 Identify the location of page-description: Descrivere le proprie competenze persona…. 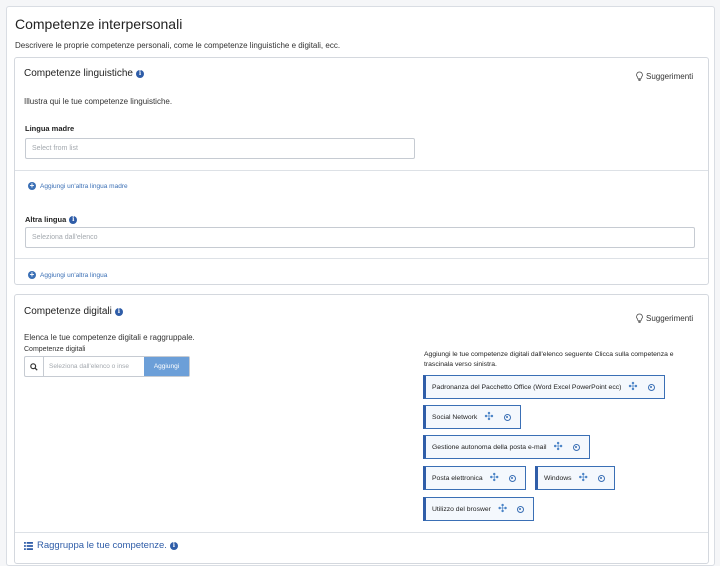
(178, 45).